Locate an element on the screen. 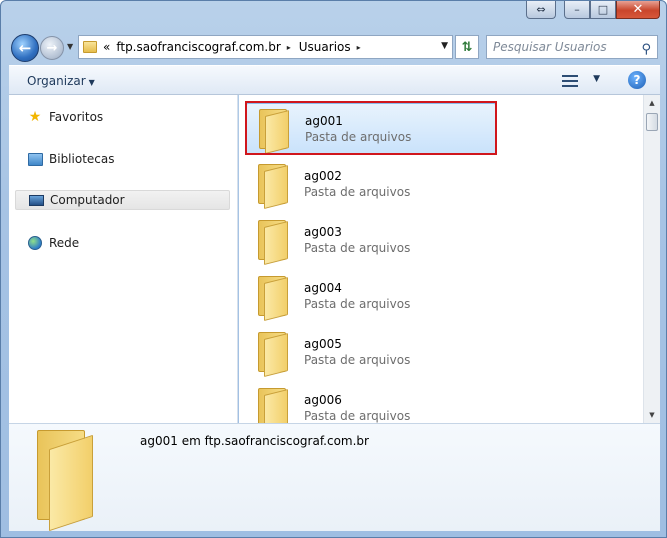  refresh-button: ⇅ is located at coordinates (467, 47).